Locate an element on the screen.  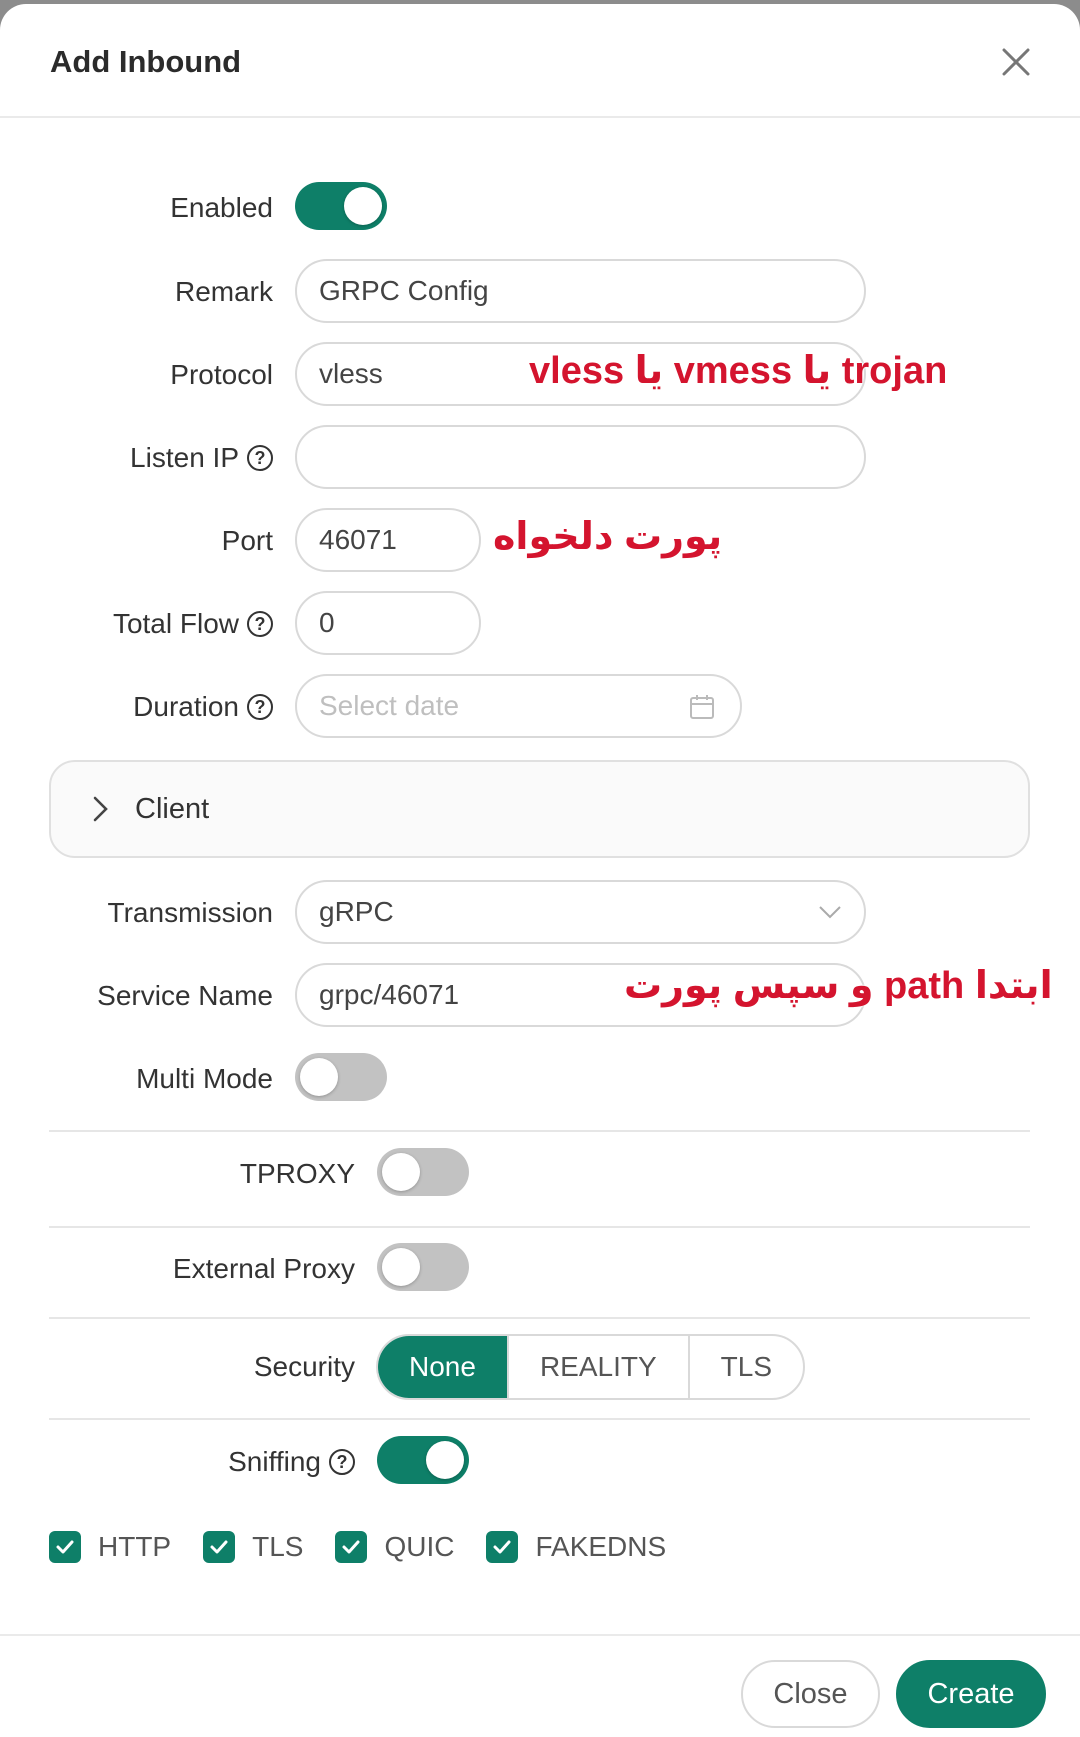
port-row: Port 46071 پورت دلخواه is located at coordinates (540, 541).